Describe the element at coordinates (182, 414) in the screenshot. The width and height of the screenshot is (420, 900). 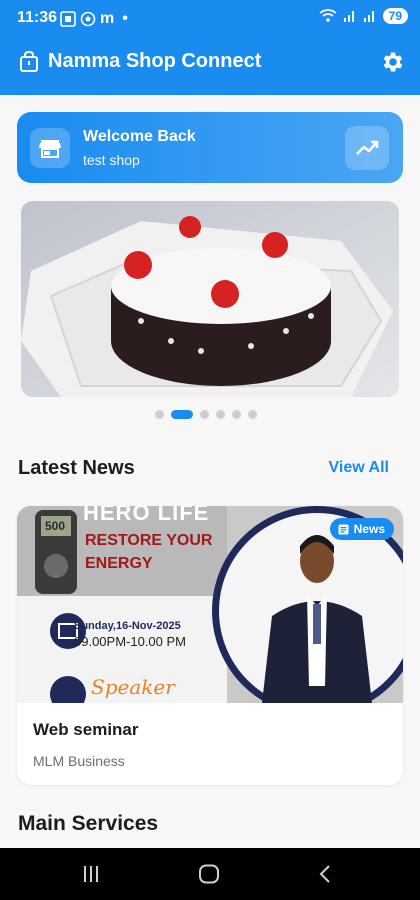
I see `carousel-dot-active` at that location.